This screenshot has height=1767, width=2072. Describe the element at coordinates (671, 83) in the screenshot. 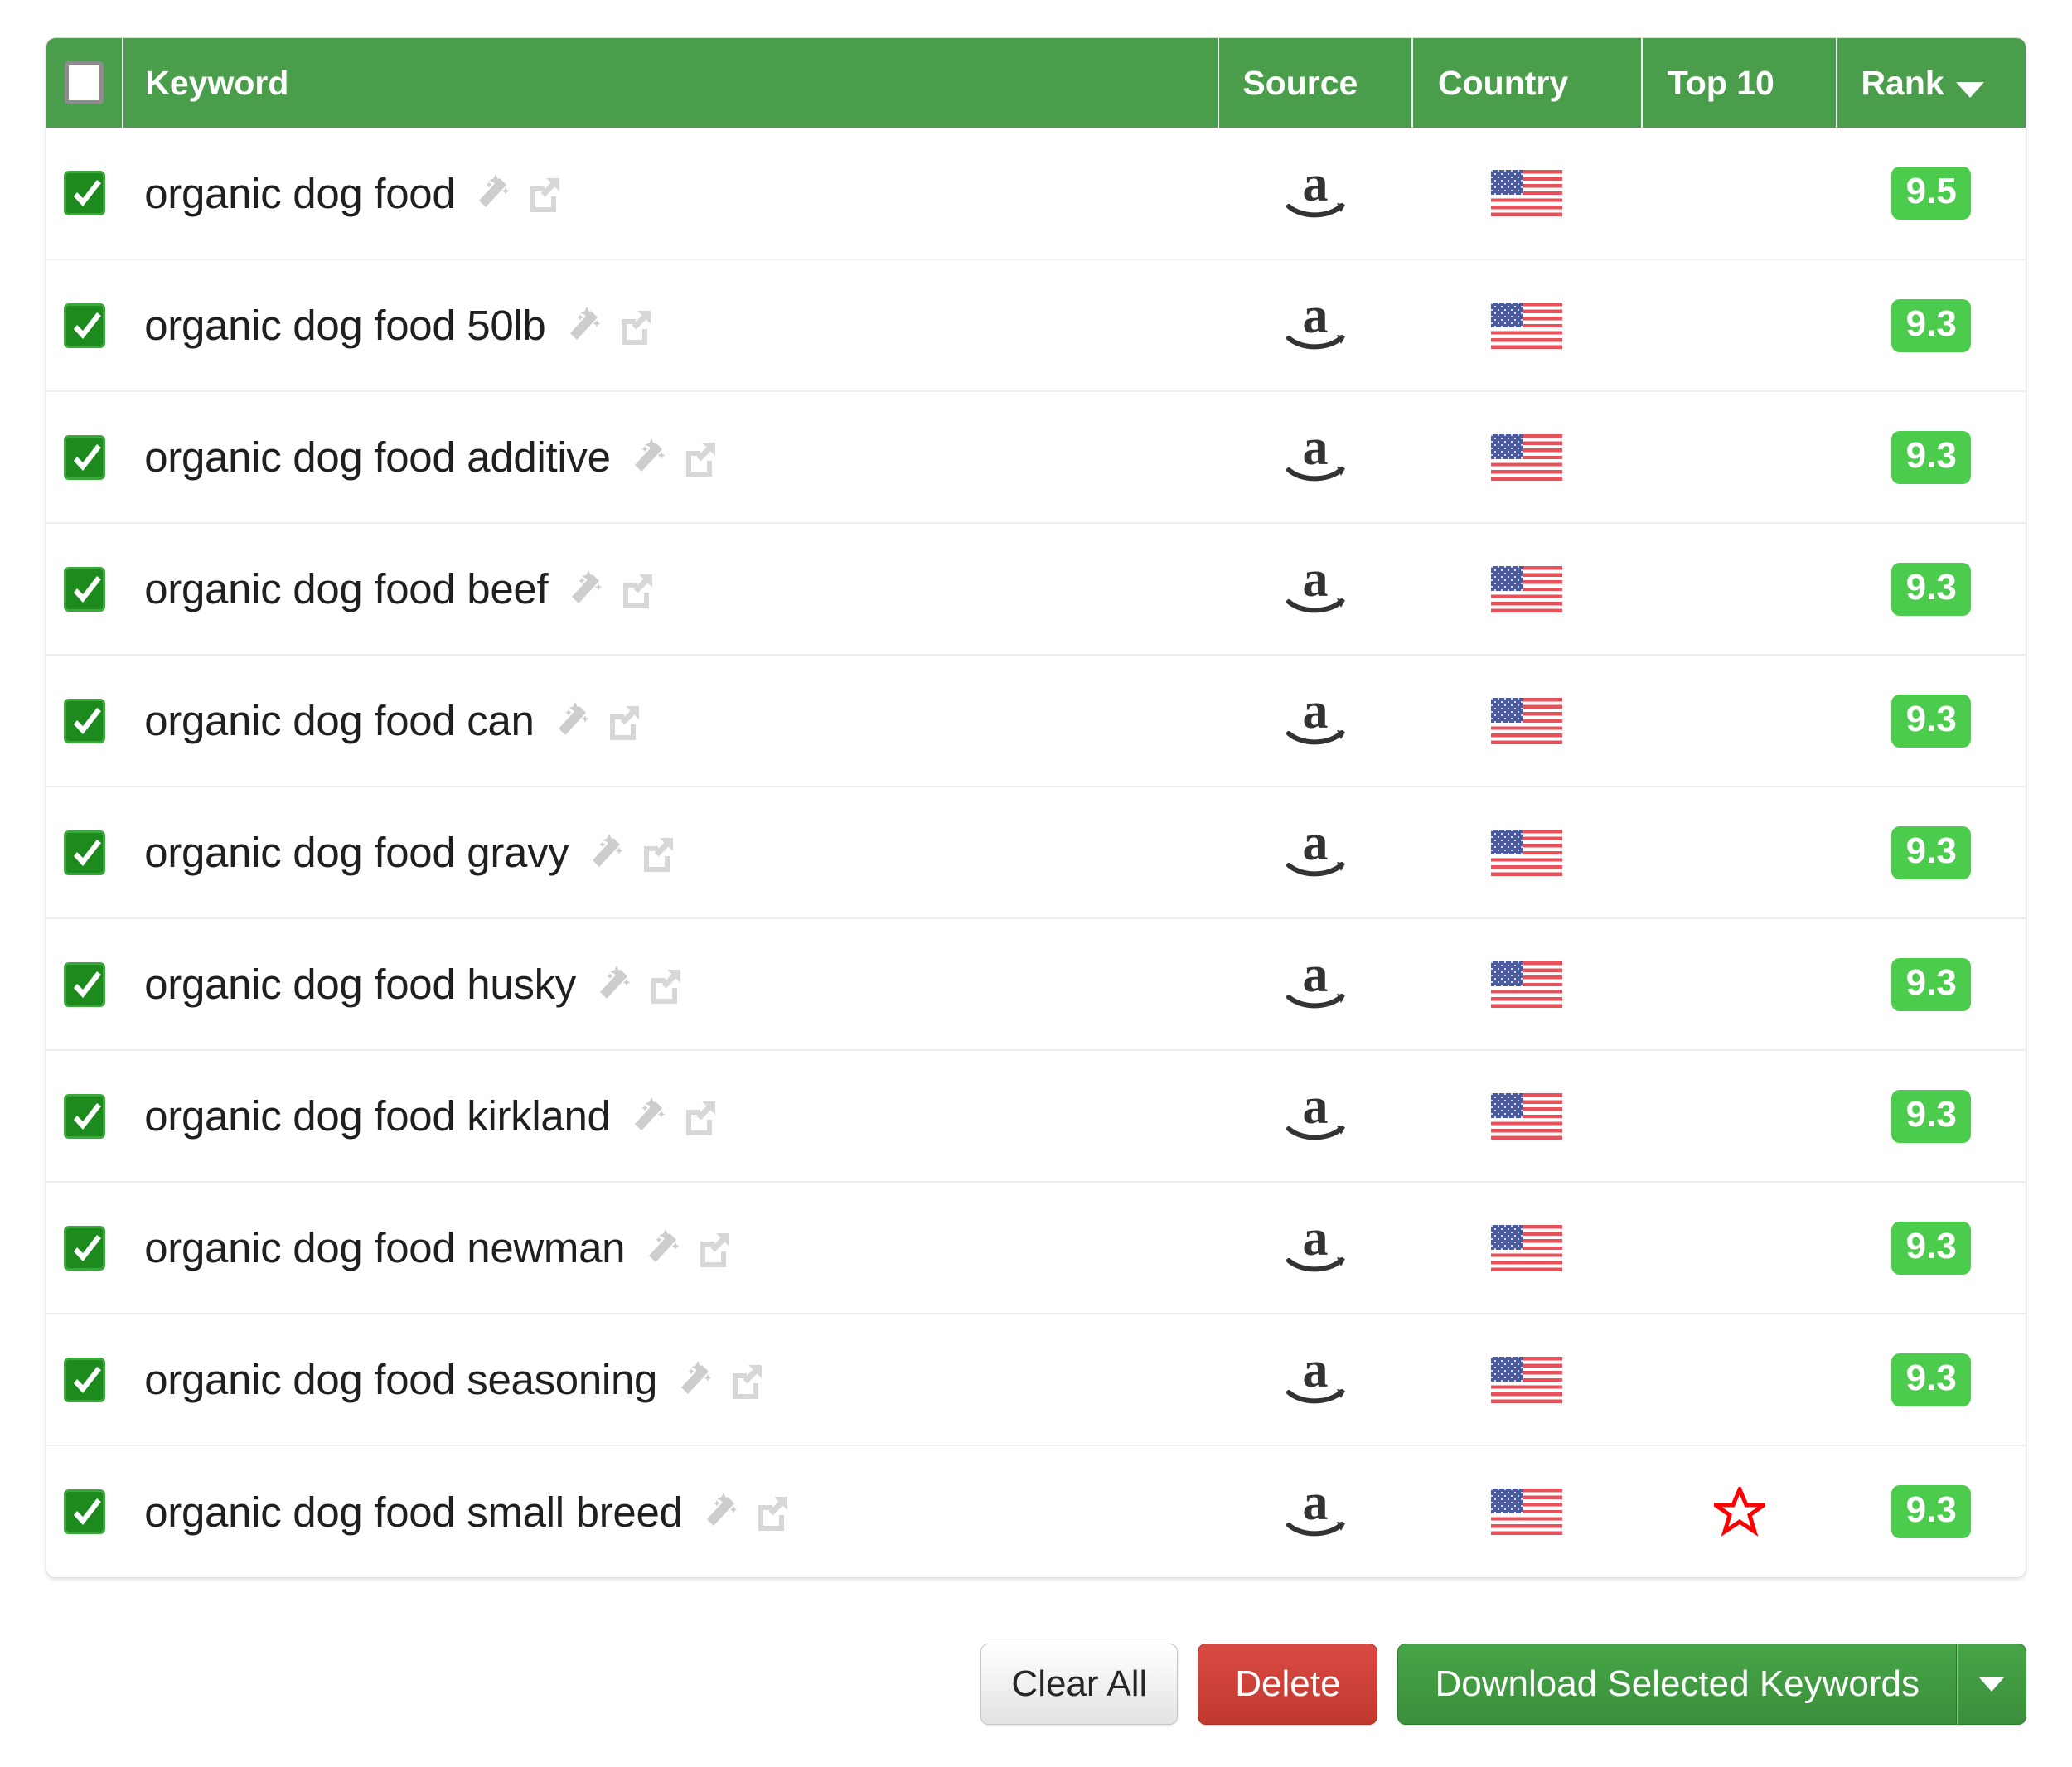

I see `column-header-keyword: Keyword` at that location.